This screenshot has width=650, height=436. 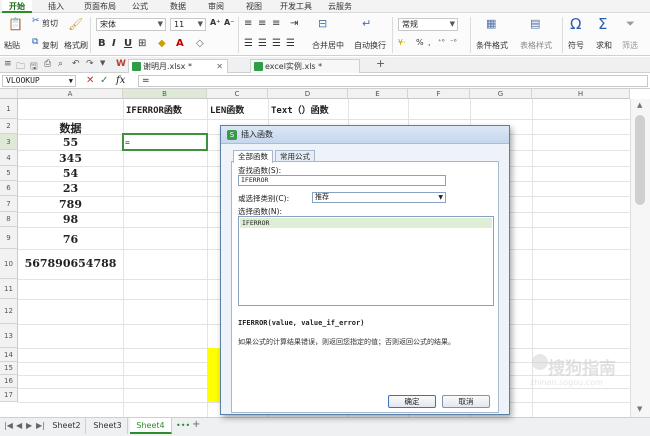 I want to click on copy-icon: ⧉, so click(x=35, y=42).